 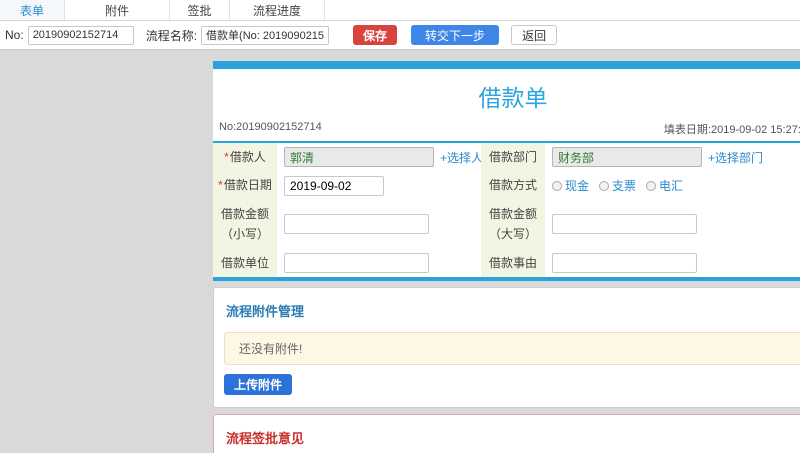 What do you see at coordinates (731, 130) in the screenshot?
I see `form-fill-date: 填表日期:2019-09-02 15:27:1` at bounding box center [731, 130].